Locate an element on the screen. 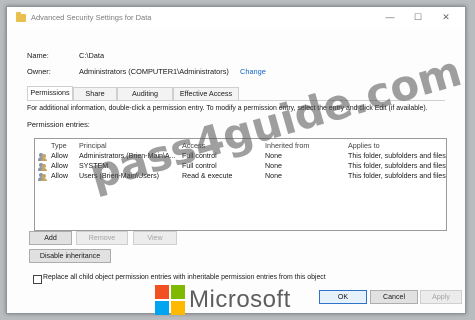 Image resolution: width=475 pixels, height=320 pixels. folder-icon is located at coordinates (21, 17).